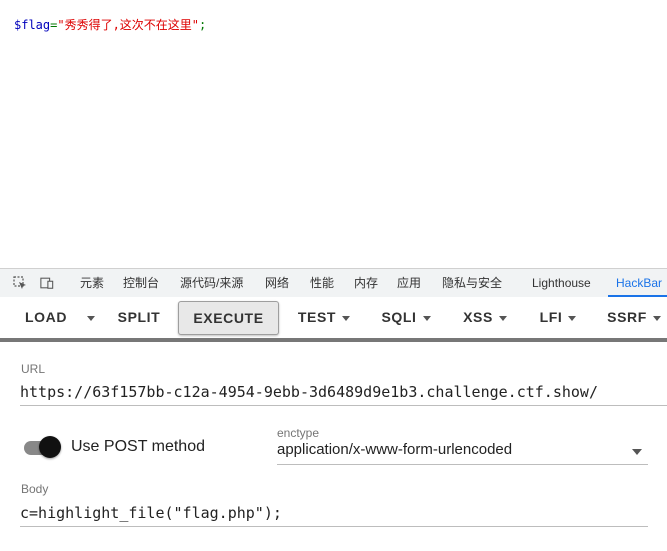 The image size is (667, 551). What do you see at coordinates (399, 317) in the screenshot?
I see `sqli-menu-label: SQLI` at bounding box center [399, 317].